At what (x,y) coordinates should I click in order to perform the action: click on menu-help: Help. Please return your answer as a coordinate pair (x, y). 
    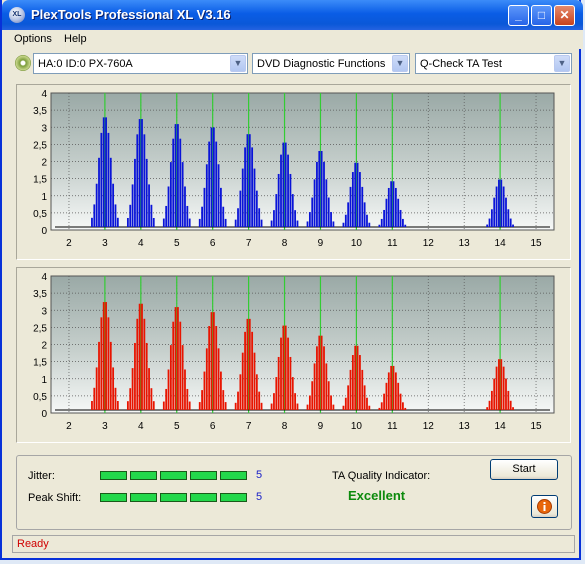
    Looking at the image, I should click on (75, 39).